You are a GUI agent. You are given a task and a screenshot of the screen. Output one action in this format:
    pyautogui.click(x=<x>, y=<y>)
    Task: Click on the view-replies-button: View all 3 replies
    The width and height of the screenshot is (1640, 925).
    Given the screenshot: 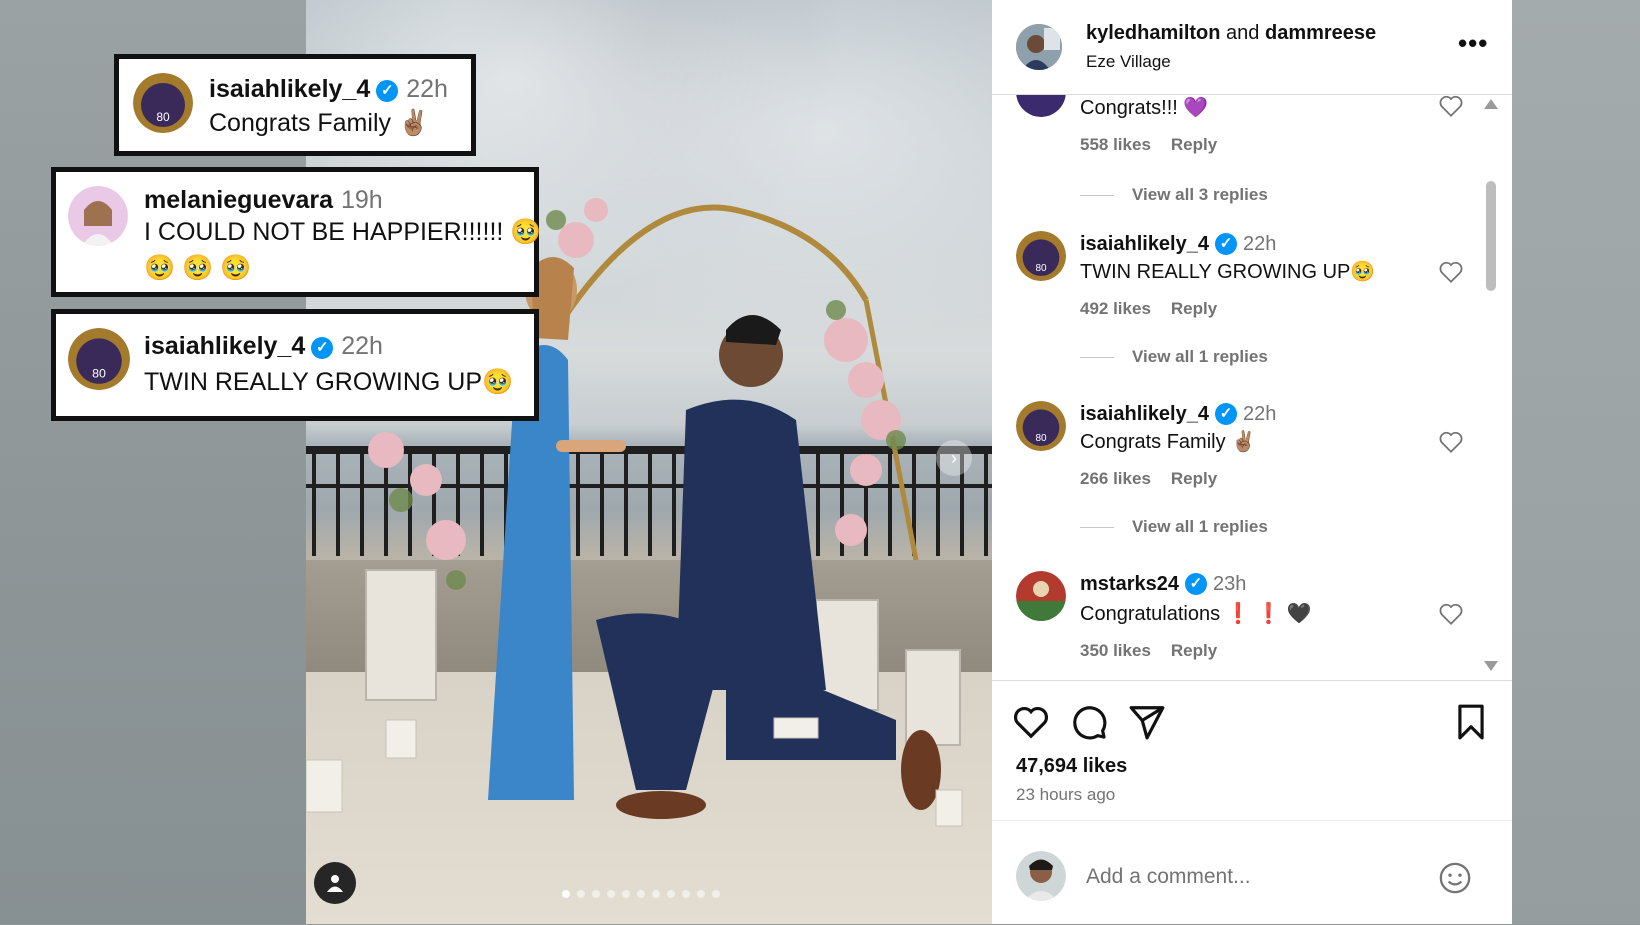 What is the action you would take?
    pyautogui.click(x=1174, y=195)
    